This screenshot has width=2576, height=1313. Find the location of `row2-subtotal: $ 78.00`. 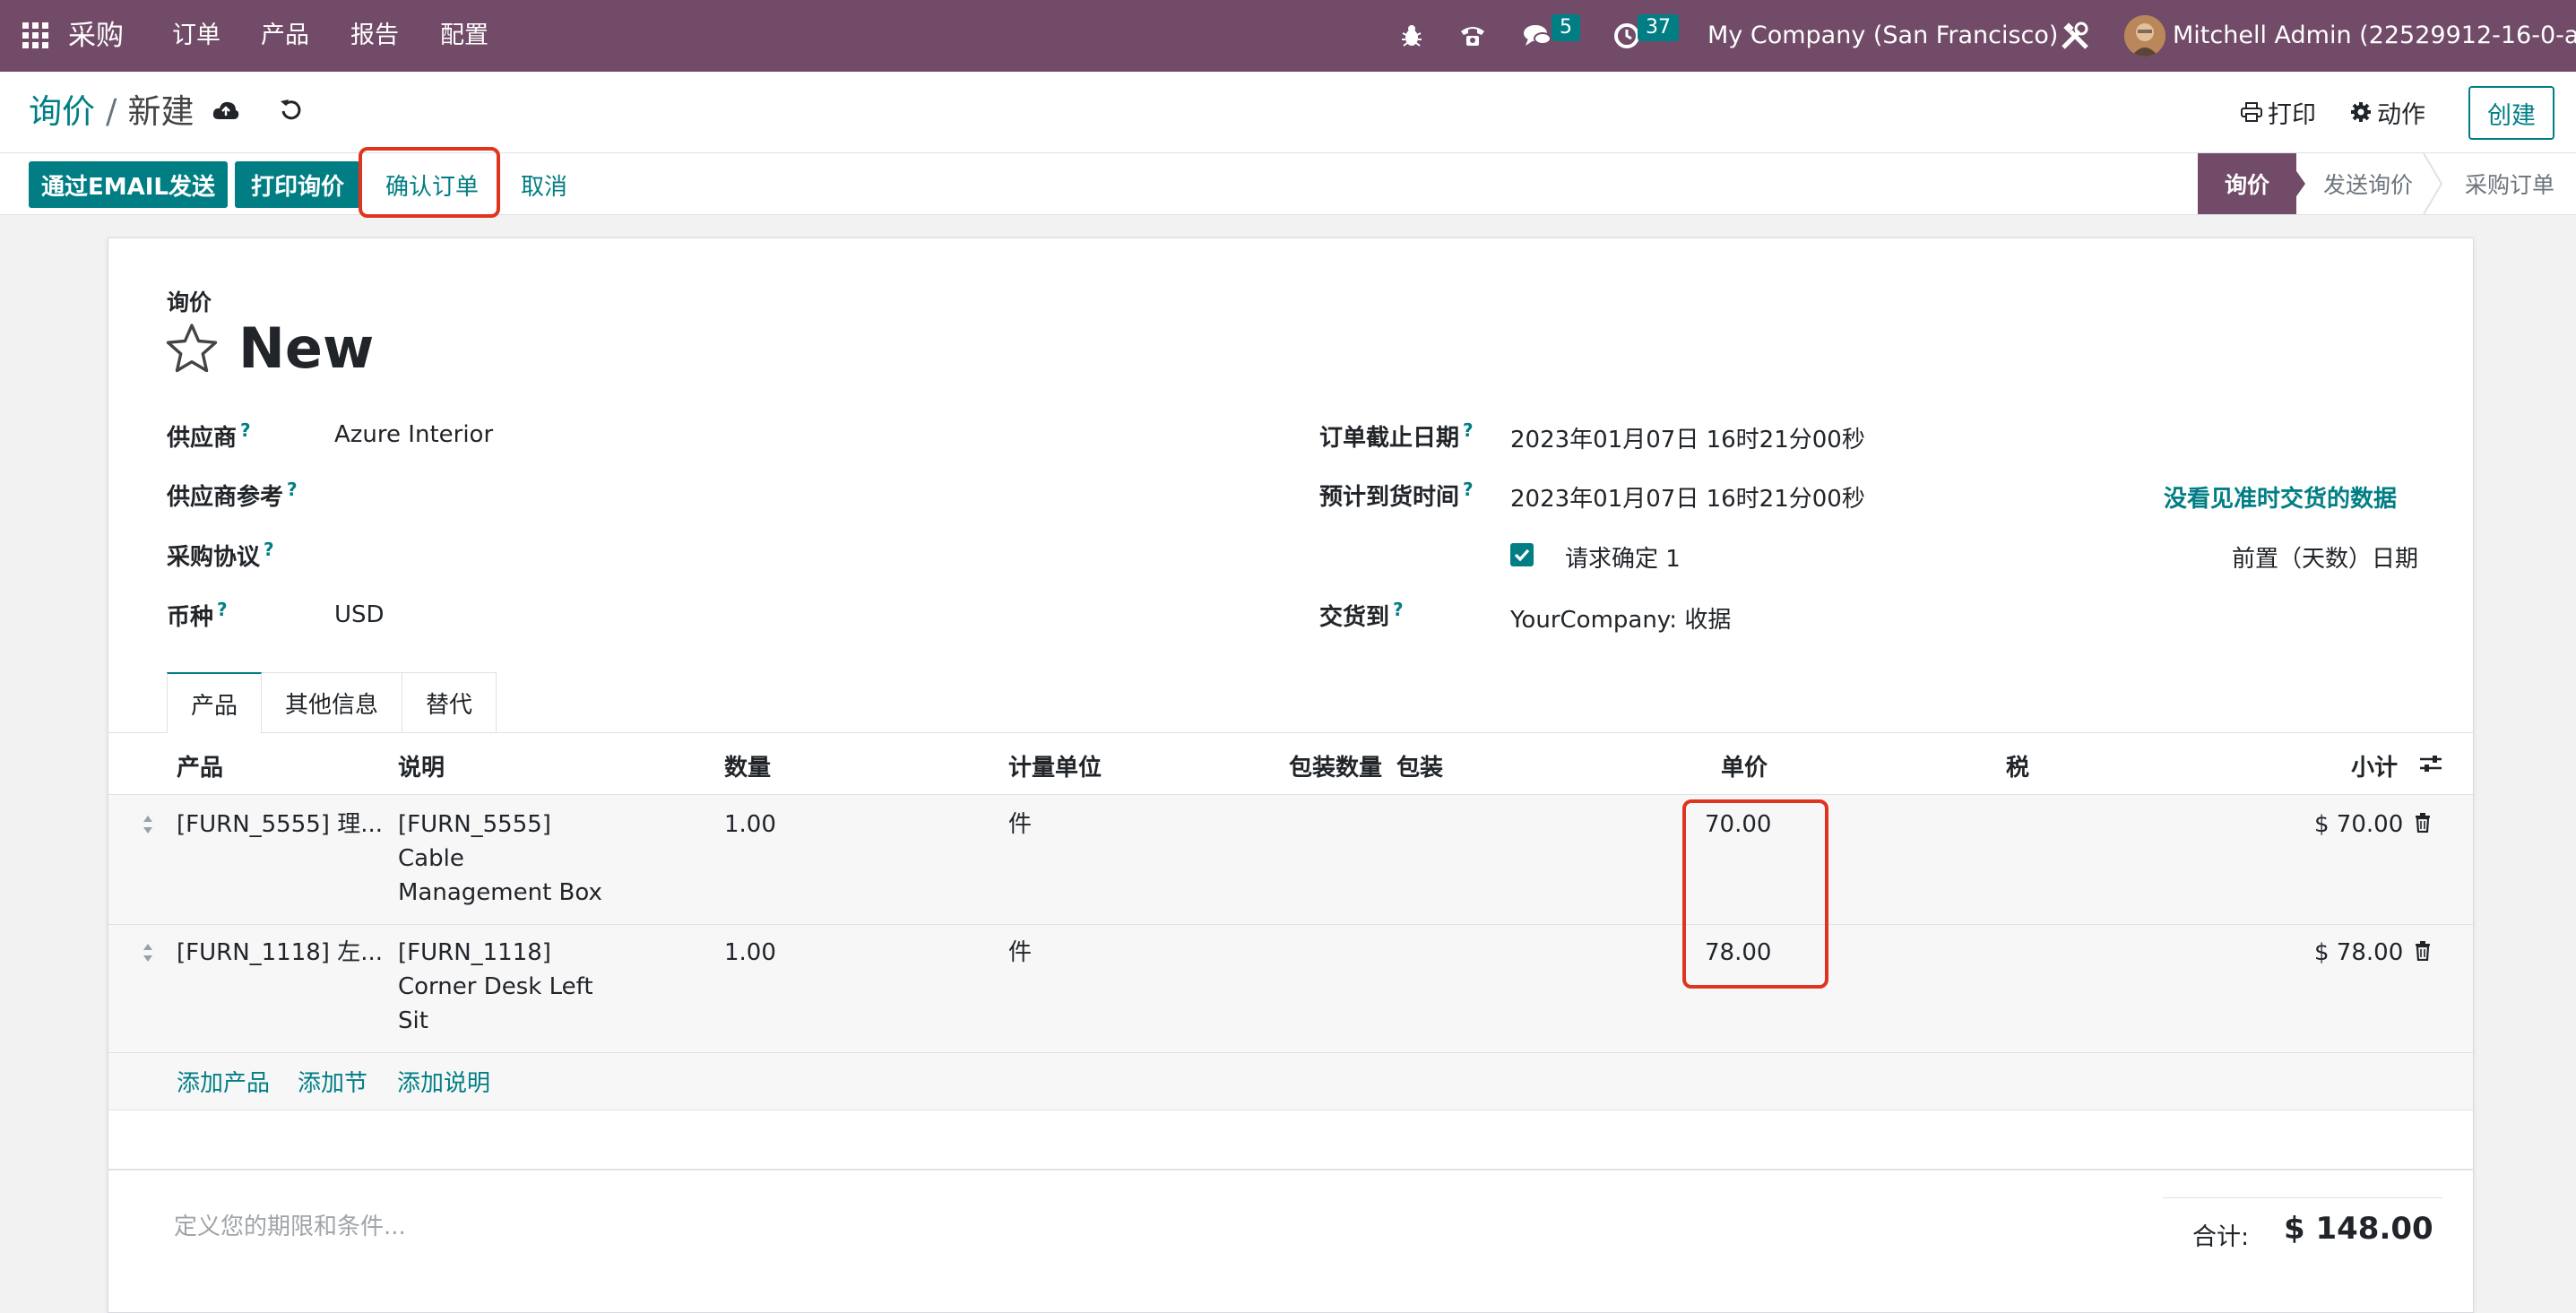

row2-subtotal: $ 78.00 is located at coordinates (2359, 952).